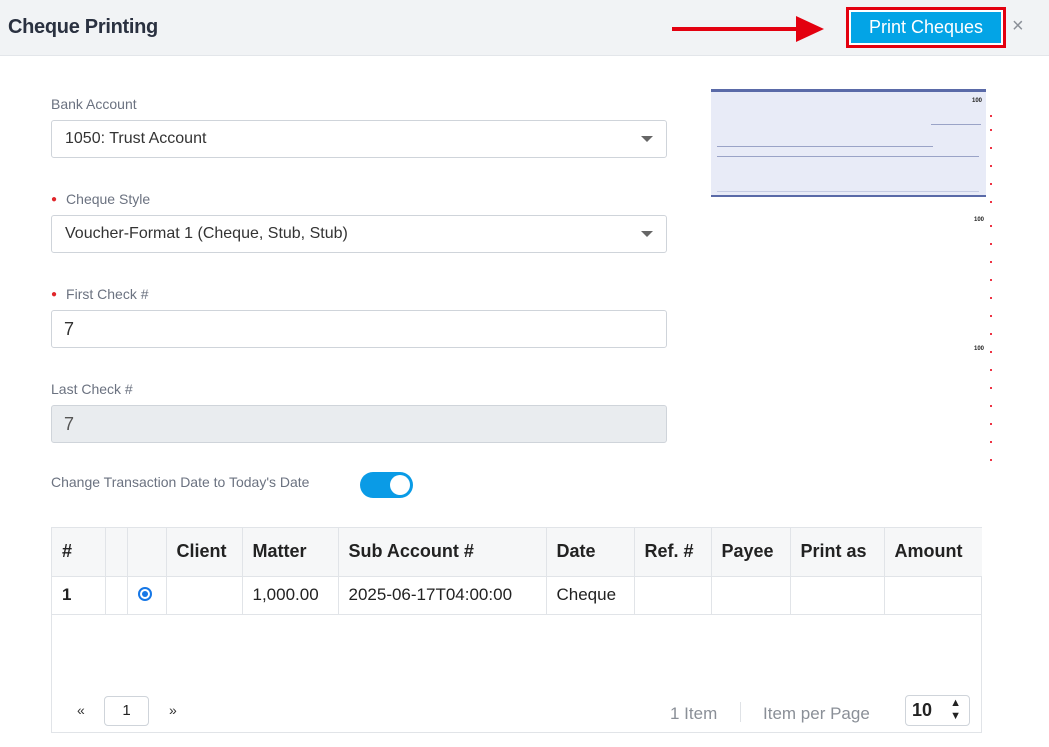  What do you see at coordinates (107, 294) in the screenshot?
I see `first-check-label: First Check #` at bounding box center [107, 294].